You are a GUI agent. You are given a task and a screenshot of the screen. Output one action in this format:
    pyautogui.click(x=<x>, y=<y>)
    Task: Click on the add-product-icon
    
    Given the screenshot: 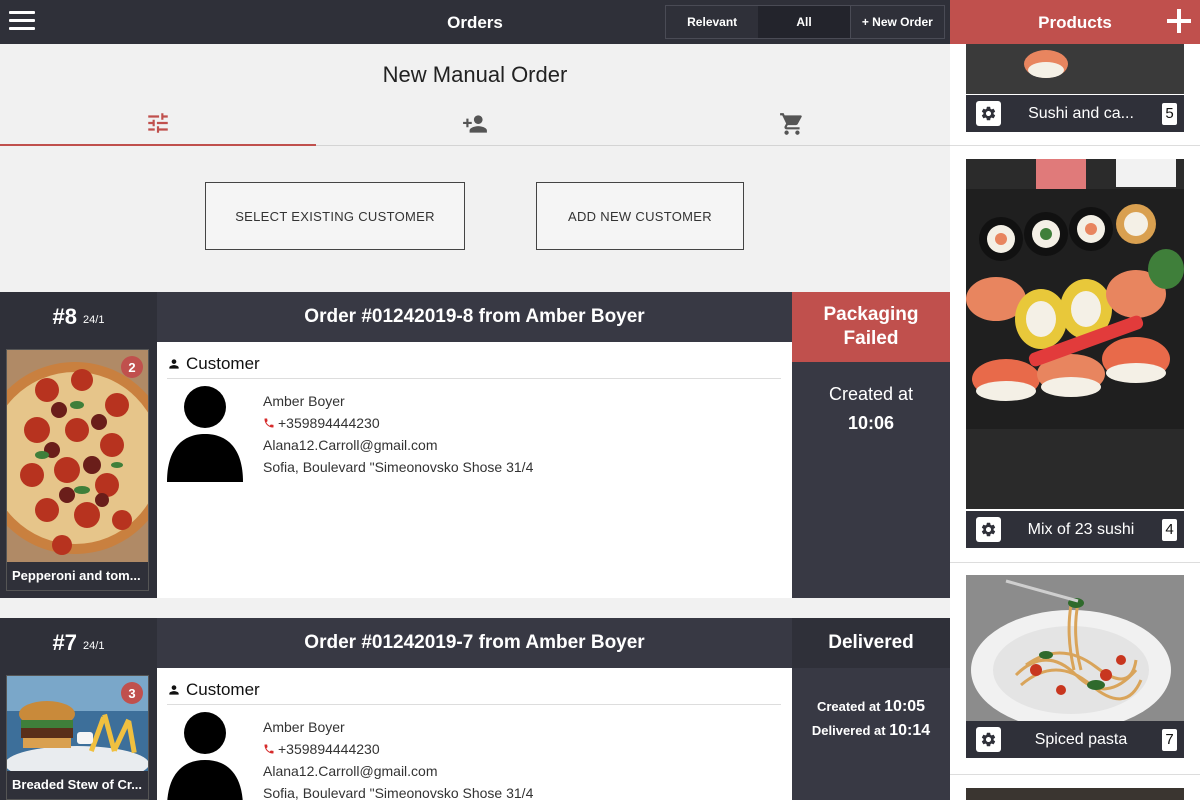 What is the action you would take?
    pyautogui.click(x=1179, y=21)
    